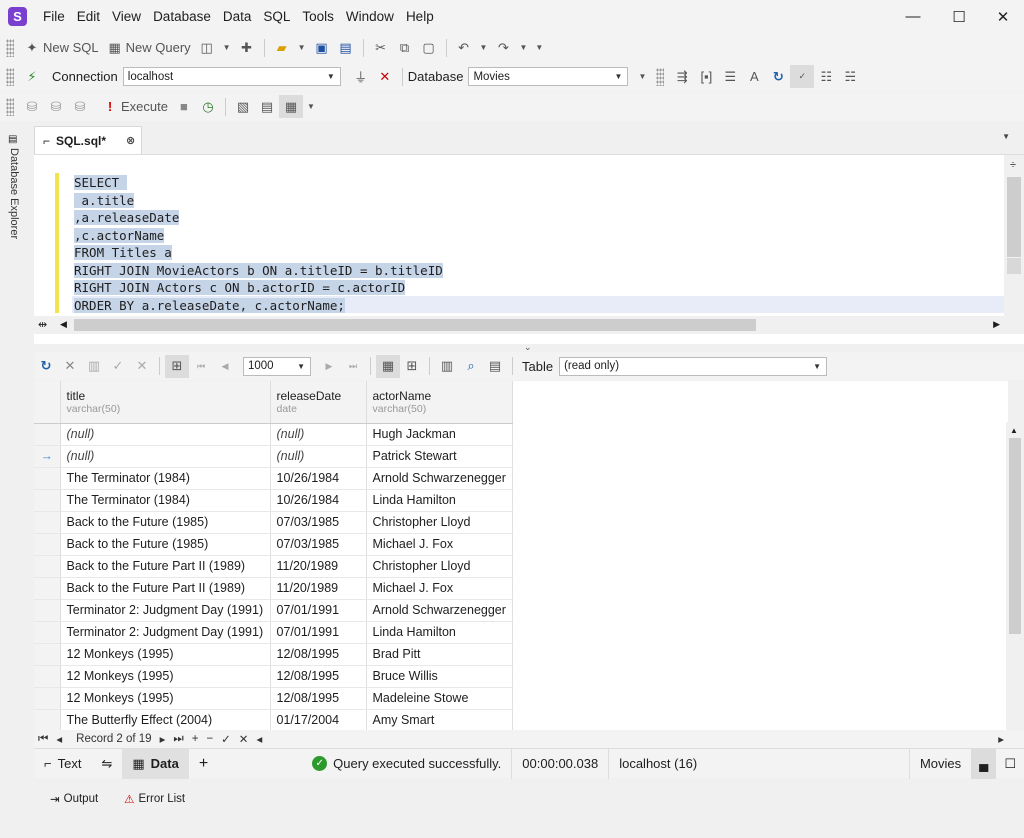 This screenshot has width=1024, height=838. I want to click on paginate-button: ⊞, so click(177, 366).